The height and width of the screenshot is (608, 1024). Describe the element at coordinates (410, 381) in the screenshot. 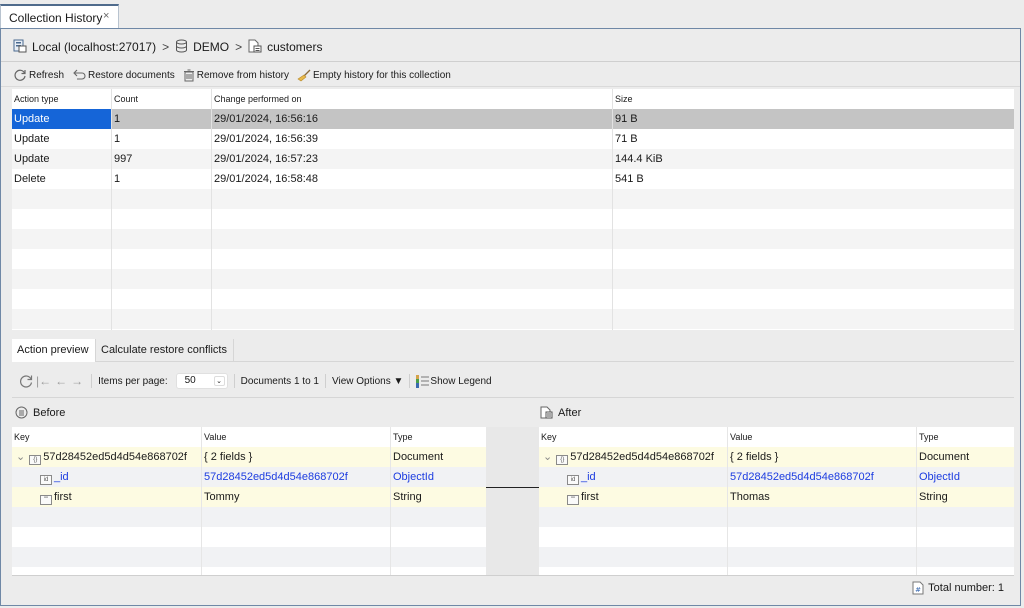

I see `separator` at that location.